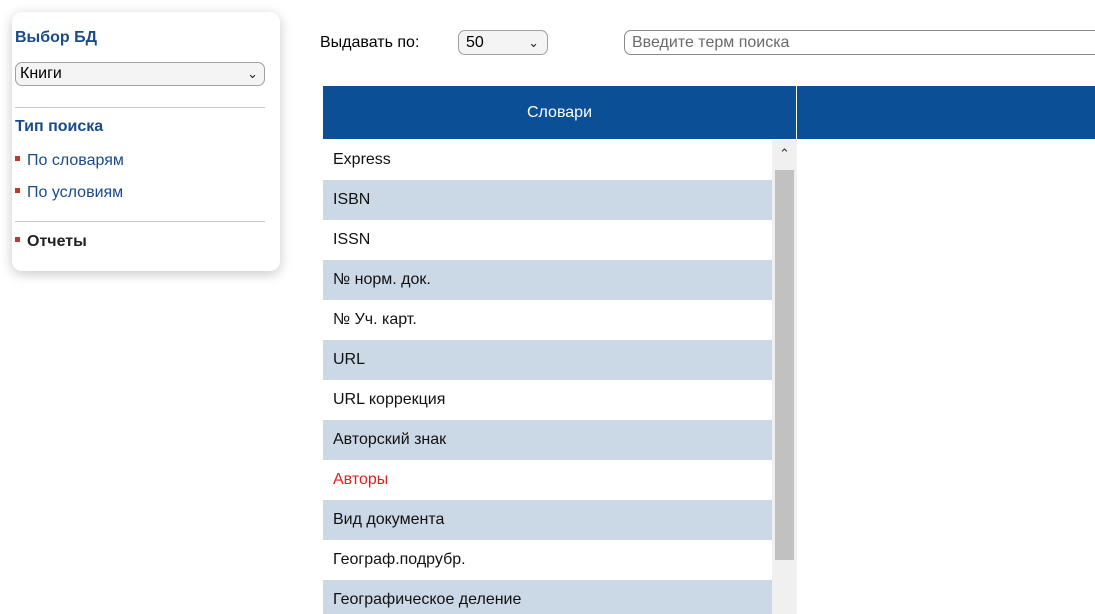 The width and height of the screenshot is (1095, 614). What do you see at coordinates (547, 200) in the screenshot?
I see `list-item: ISBN` at bounding box center [547, 200].